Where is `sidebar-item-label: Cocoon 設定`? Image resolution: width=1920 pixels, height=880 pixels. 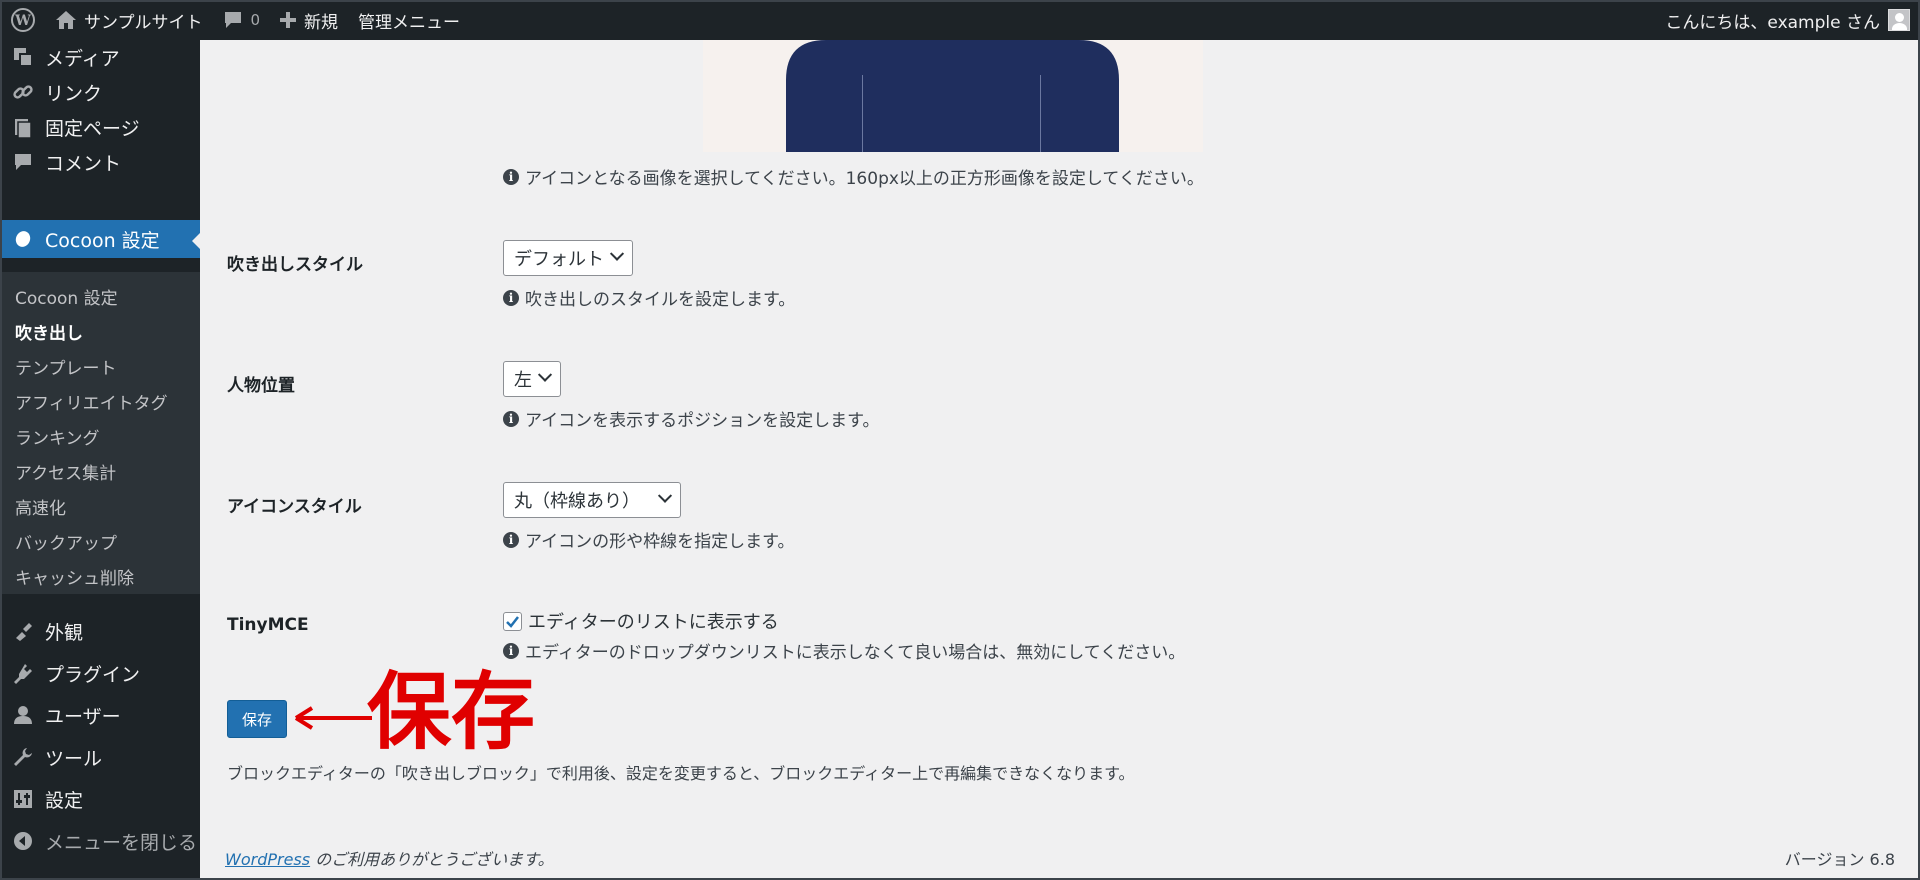
sidebar-item-label: Cocoon 設定 is located at coordinates (102, 240).